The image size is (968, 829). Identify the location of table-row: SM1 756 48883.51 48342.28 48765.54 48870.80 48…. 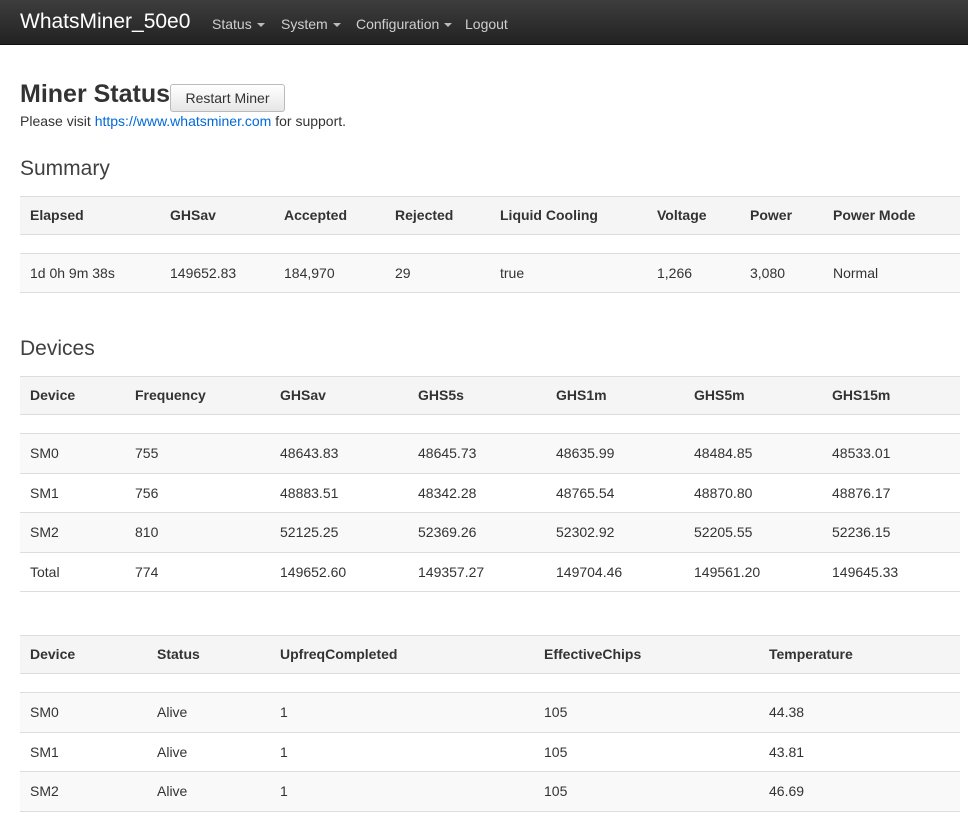
(490, 493).